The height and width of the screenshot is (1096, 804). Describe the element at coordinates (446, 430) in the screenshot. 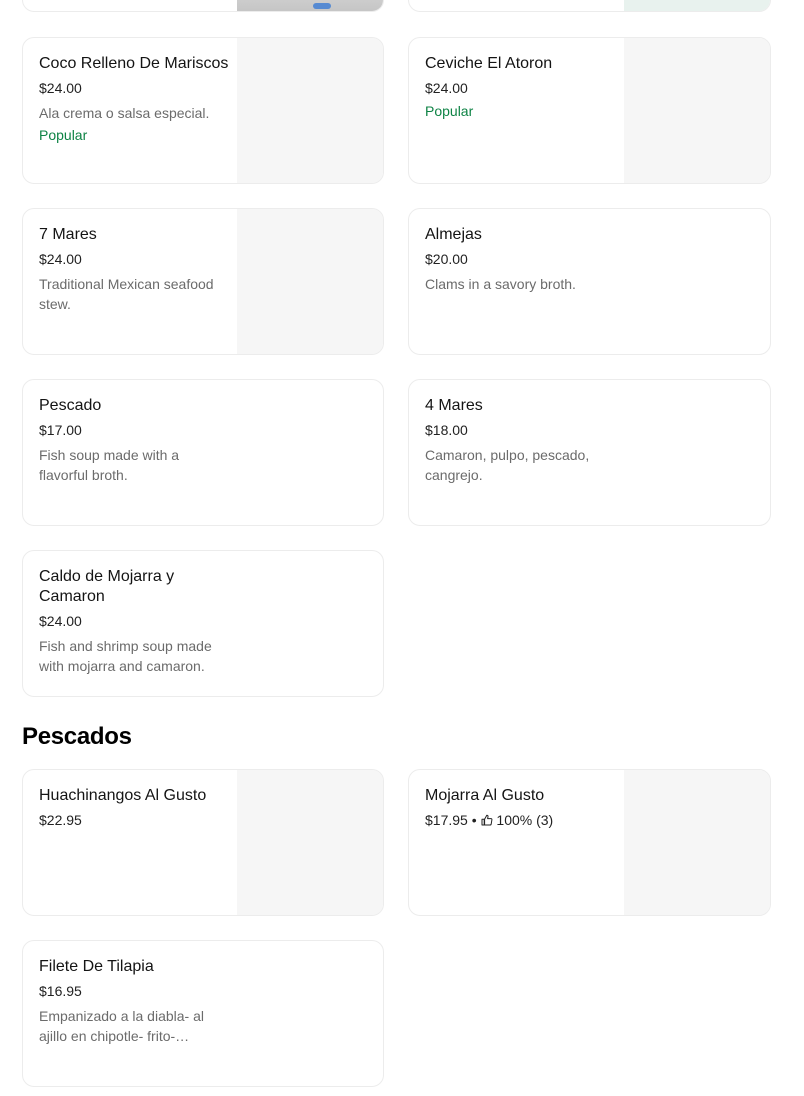

I see `menu-item-price: $18.00` at that location.